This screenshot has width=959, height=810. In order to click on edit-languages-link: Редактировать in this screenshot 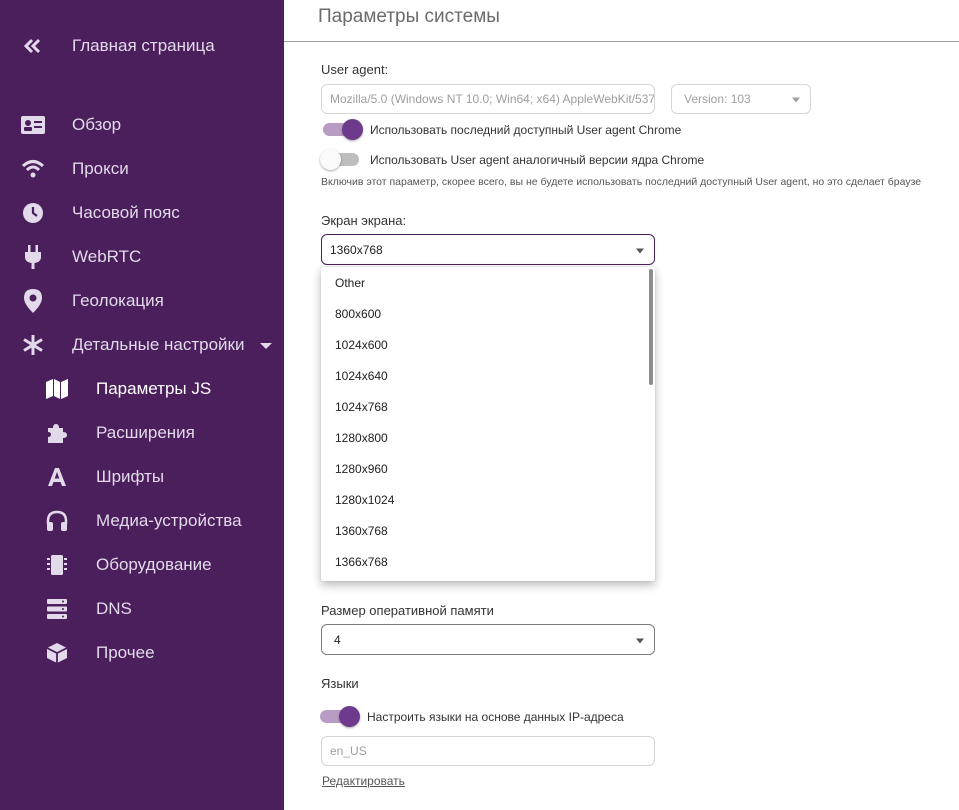, I will do `click(363, 781)`.